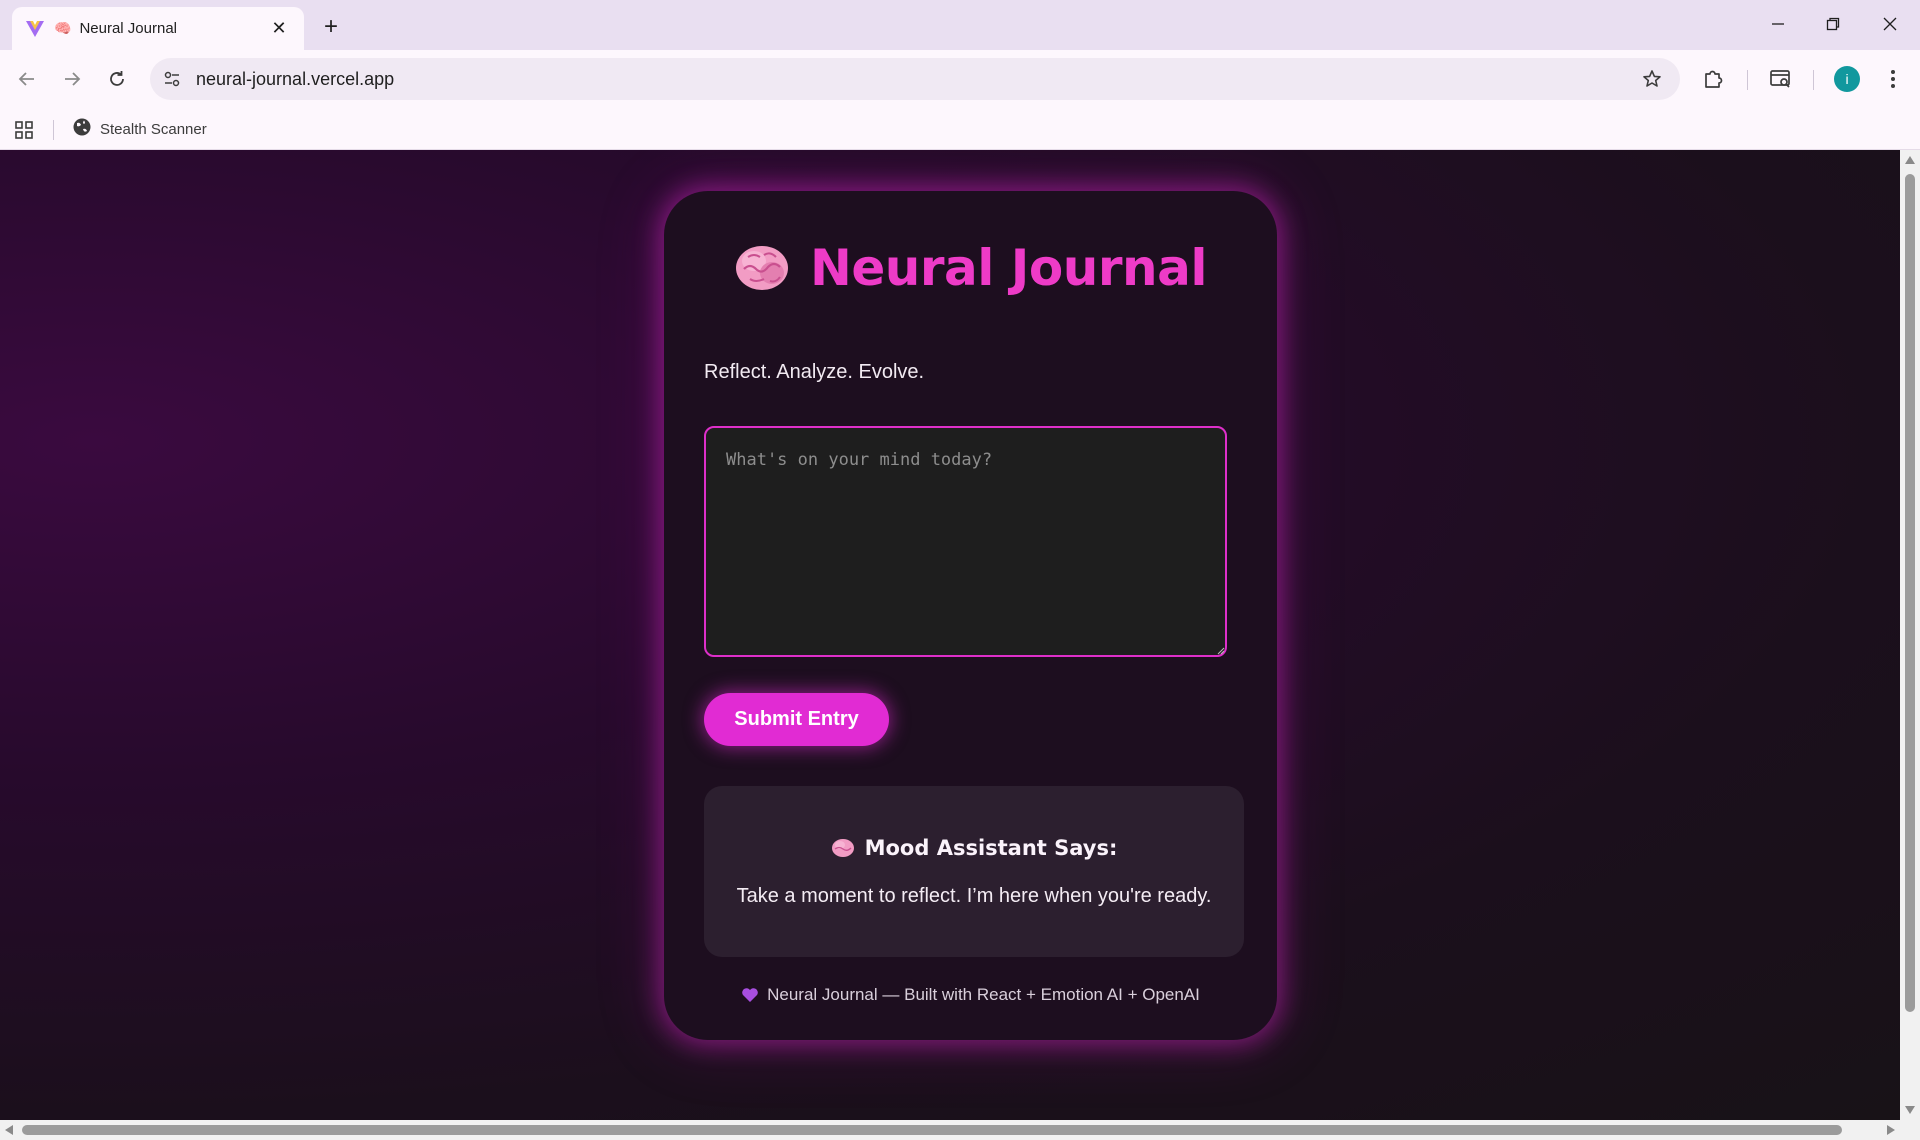  I want to click on vercel-favicon-icon, so click(35, 29).